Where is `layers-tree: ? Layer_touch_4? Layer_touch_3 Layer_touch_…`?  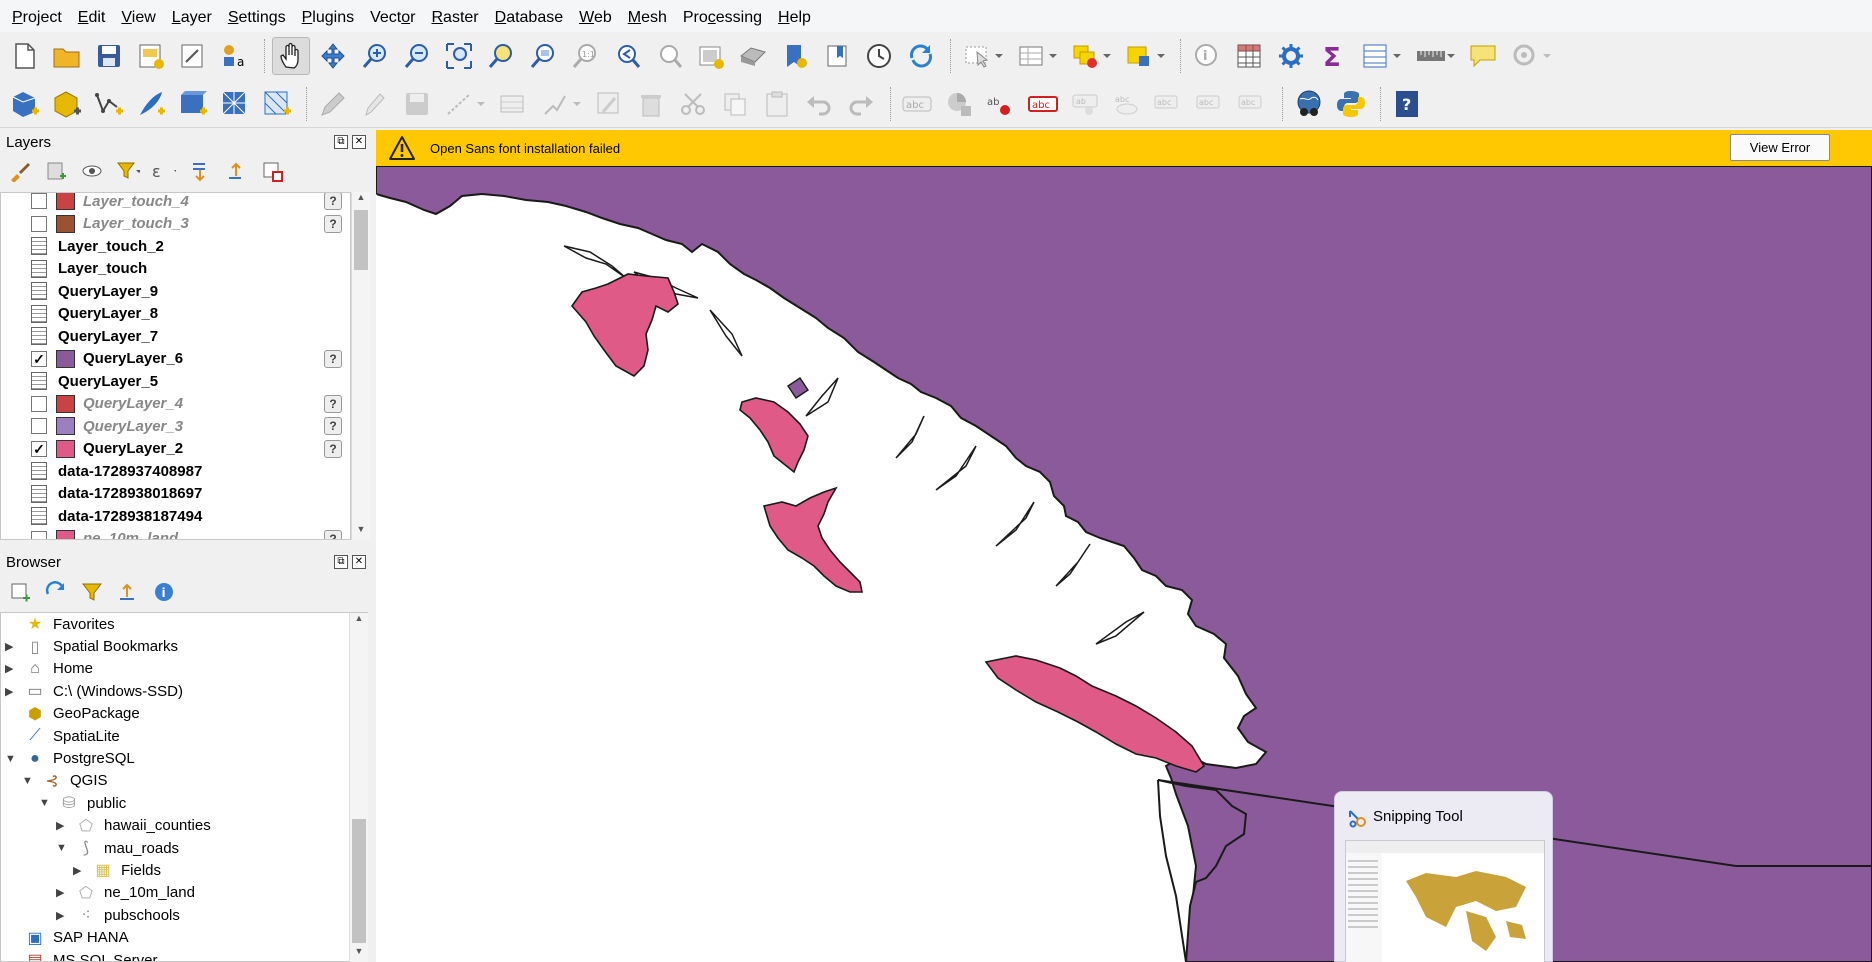 layers-tree: ? Layer_touch_4? Layer_touch_3 Layer_touch_… is located at coordinates (175, 366).